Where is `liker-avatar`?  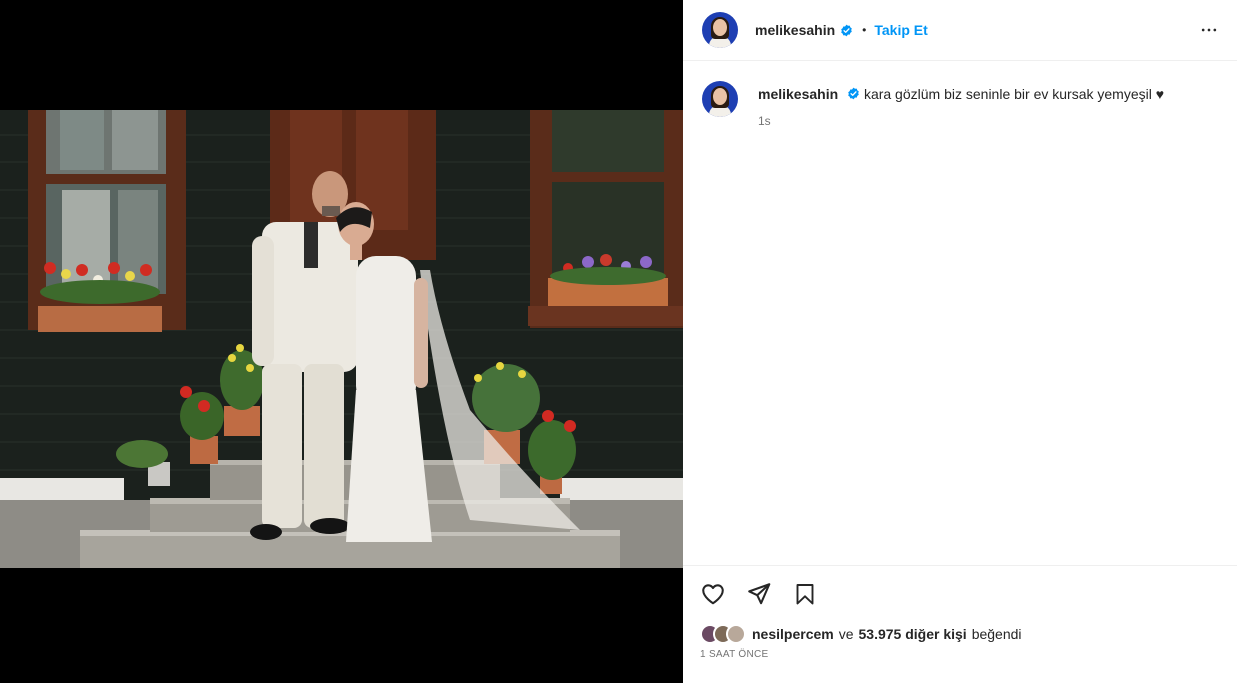
liker-avatar is located at coordinates (736, 634).